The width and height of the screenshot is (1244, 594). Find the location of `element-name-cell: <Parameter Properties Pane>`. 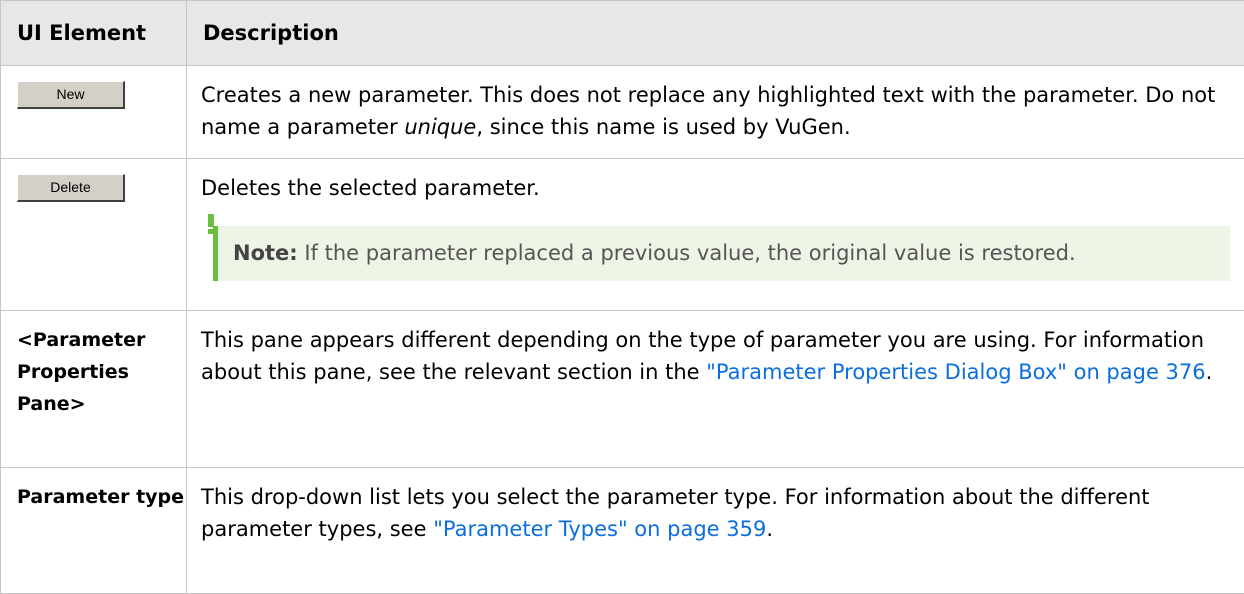

element-name-cell: <Parameter Properties Pane> is located at coordinates (94, 389).